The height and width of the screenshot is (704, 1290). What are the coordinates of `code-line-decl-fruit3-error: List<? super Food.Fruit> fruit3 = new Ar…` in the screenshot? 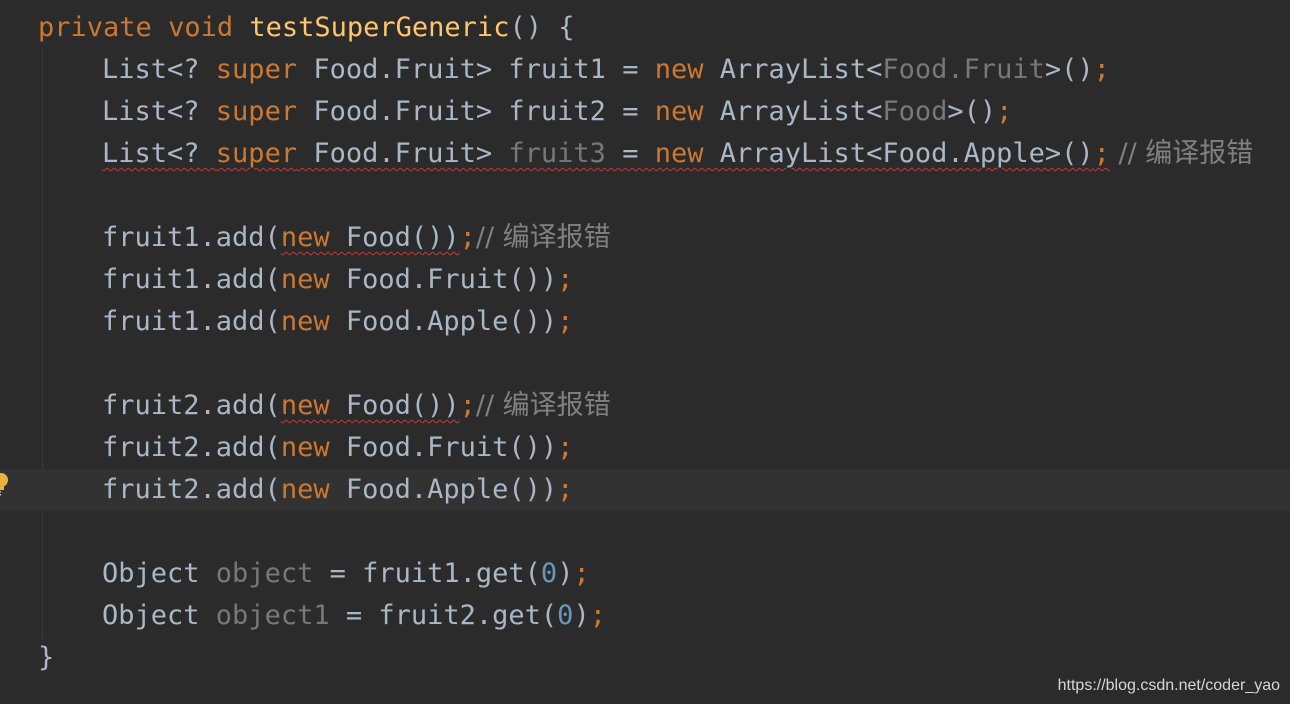 It's located at (645, 154).